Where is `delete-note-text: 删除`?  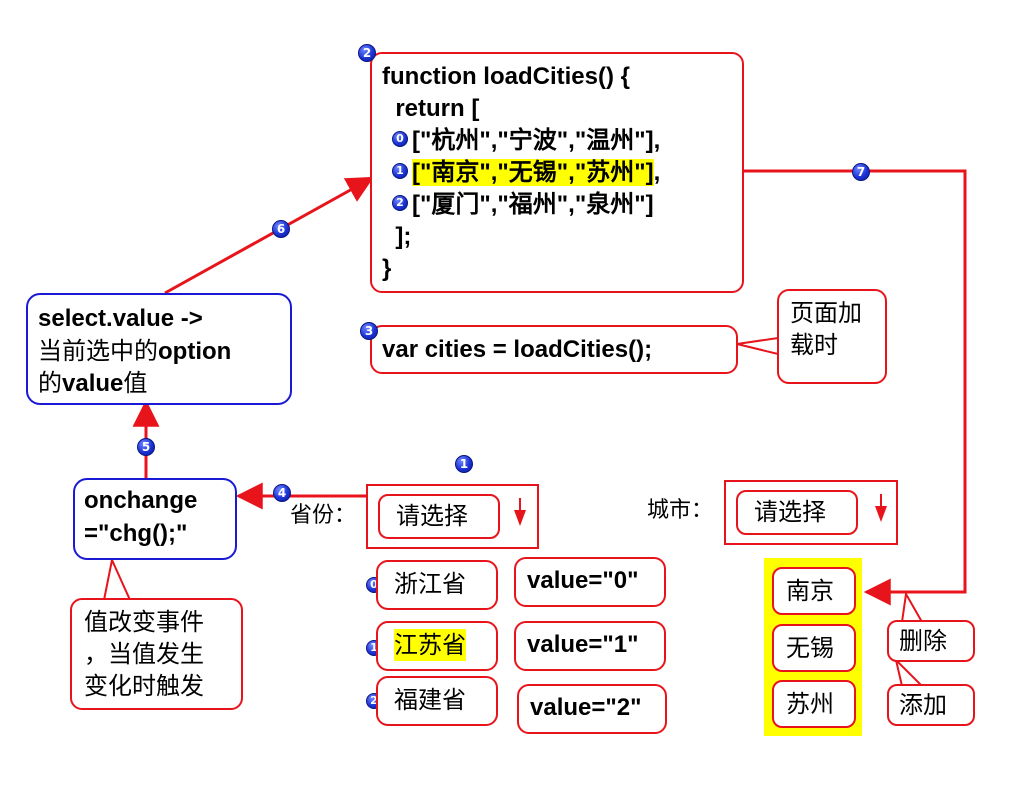
delete-note-text: 删除 is located at coordinates (923, 641).